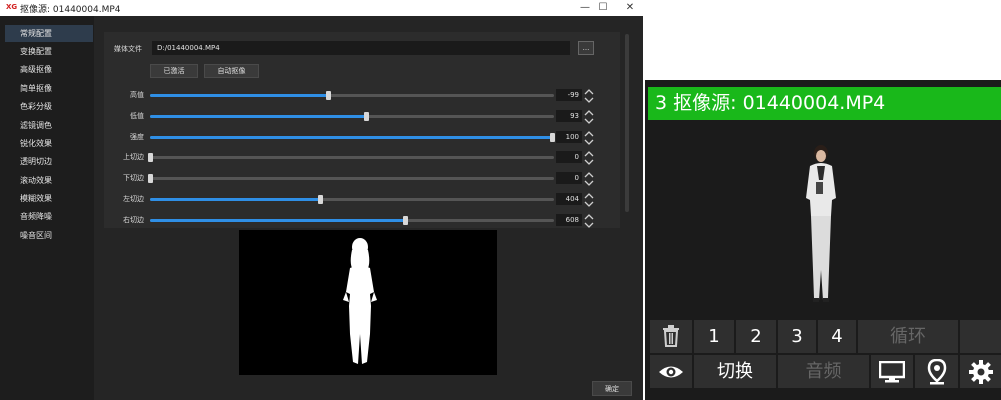 Image resolution: width=1001 pixels, height=400 pixels. What do you see at coordinates (569, 157) in the screenshot?
I see `top-crop-input: 0` at bounding box center [569, 157].